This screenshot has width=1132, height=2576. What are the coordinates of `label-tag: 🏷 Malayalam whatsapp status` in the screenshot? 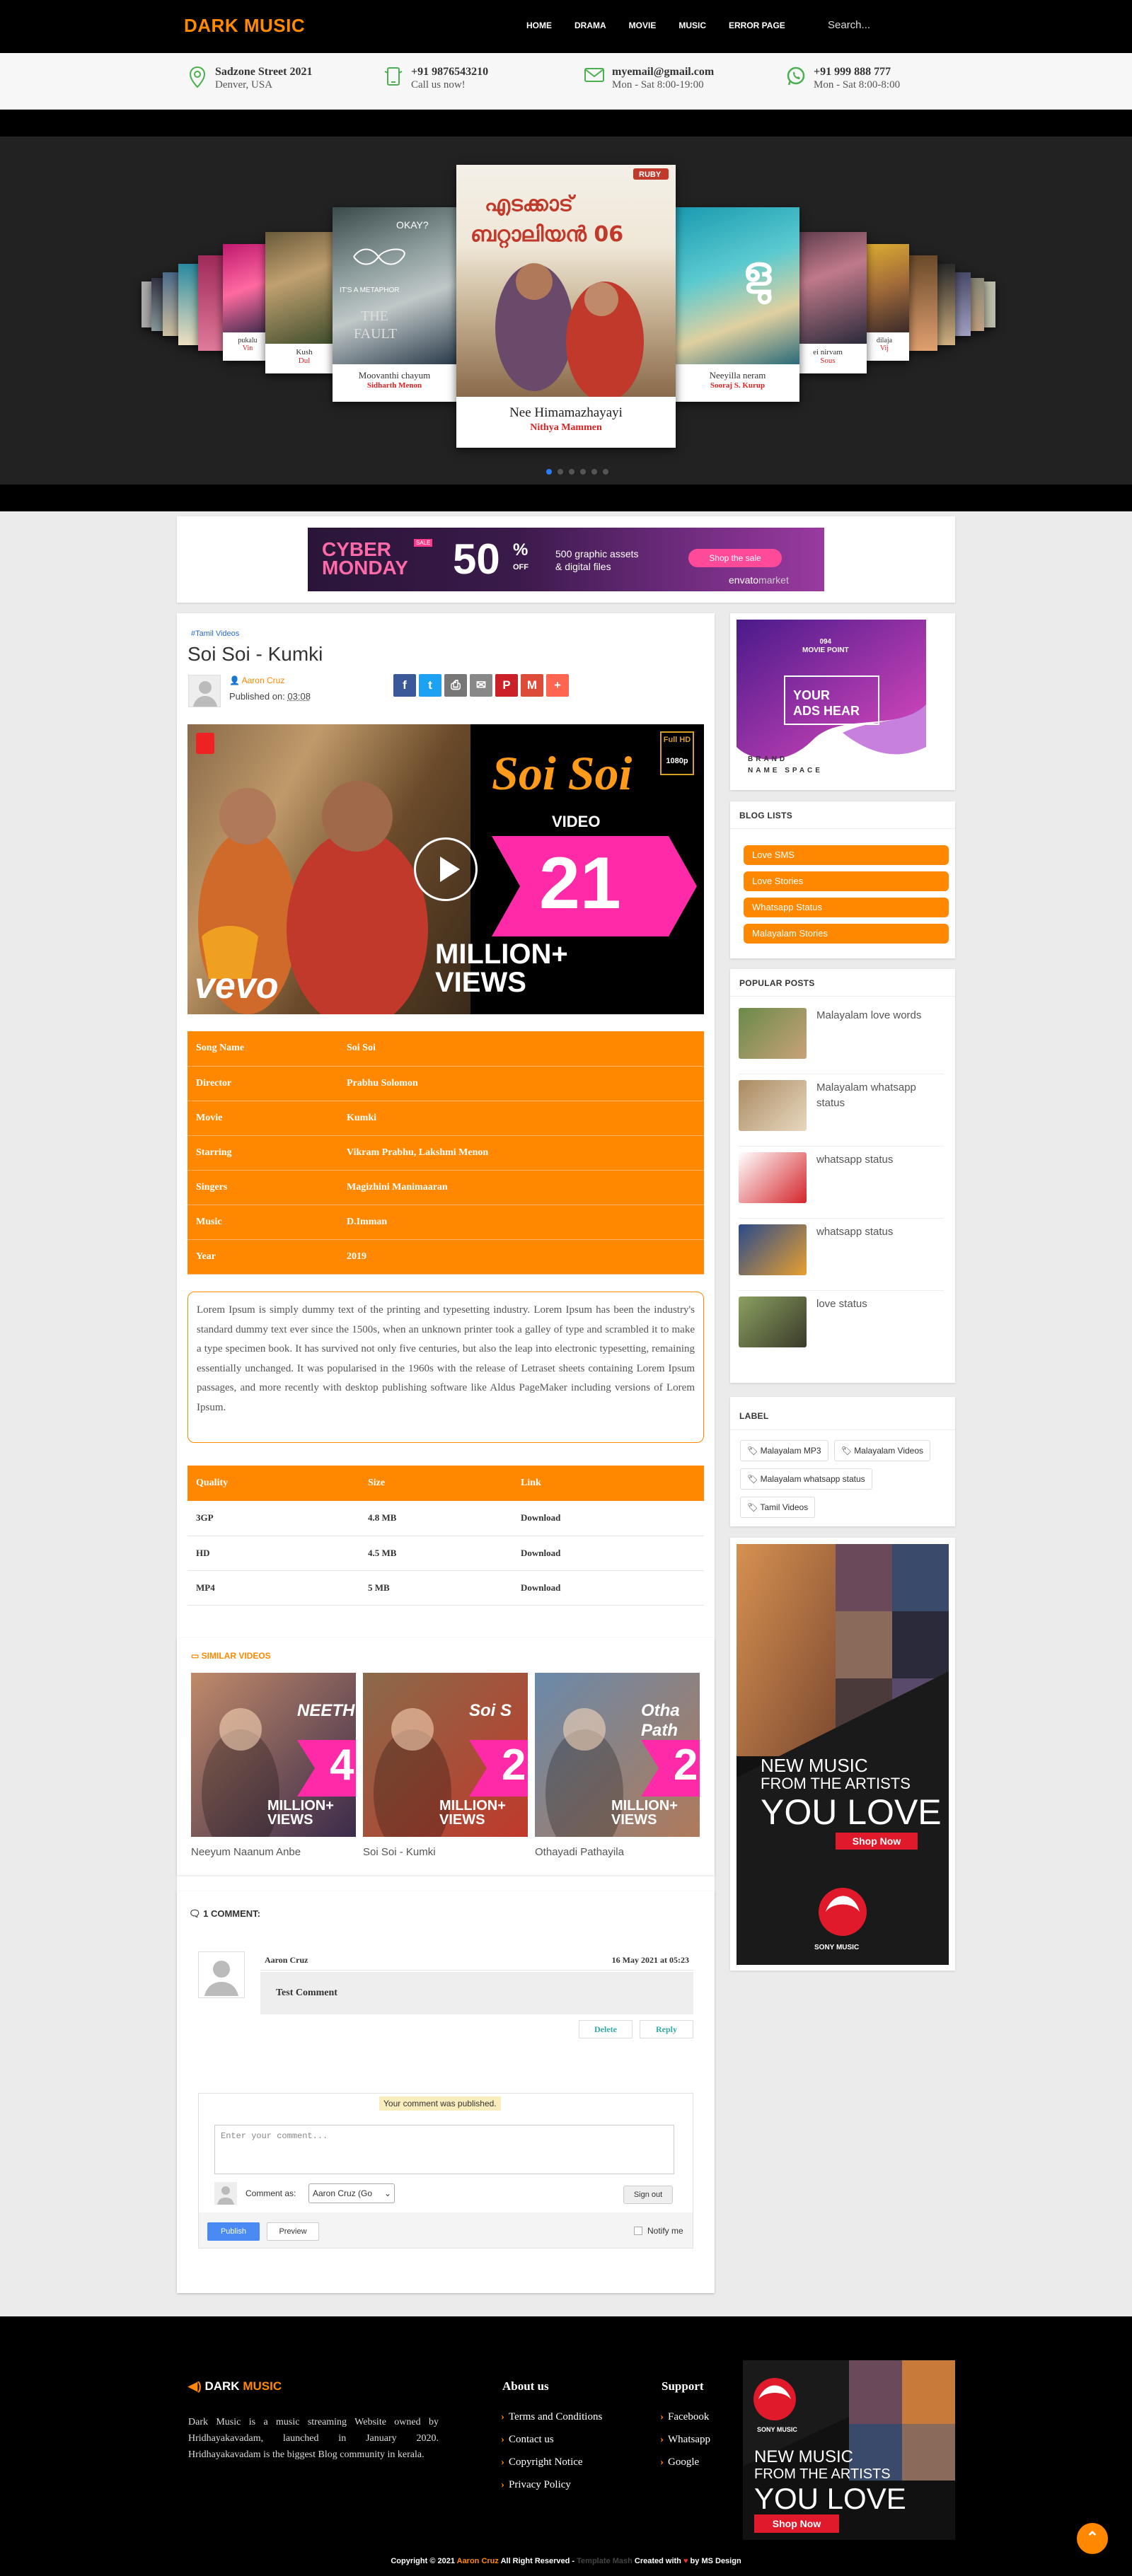 It's located at (806, 1479).